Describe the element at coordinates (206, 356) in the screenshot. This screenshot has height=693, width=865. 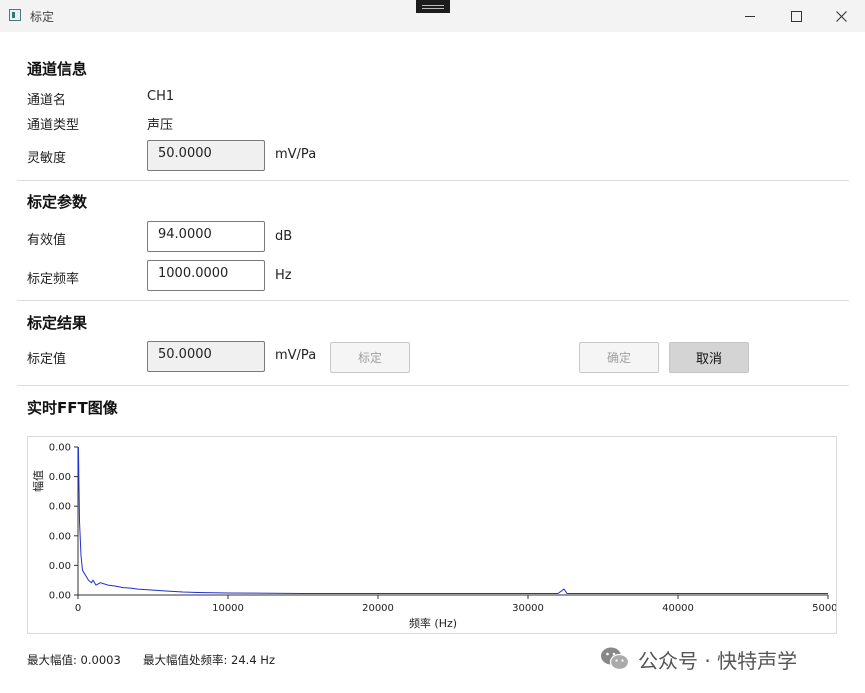
I see `calibration-value-field: 50.0000` at that location.